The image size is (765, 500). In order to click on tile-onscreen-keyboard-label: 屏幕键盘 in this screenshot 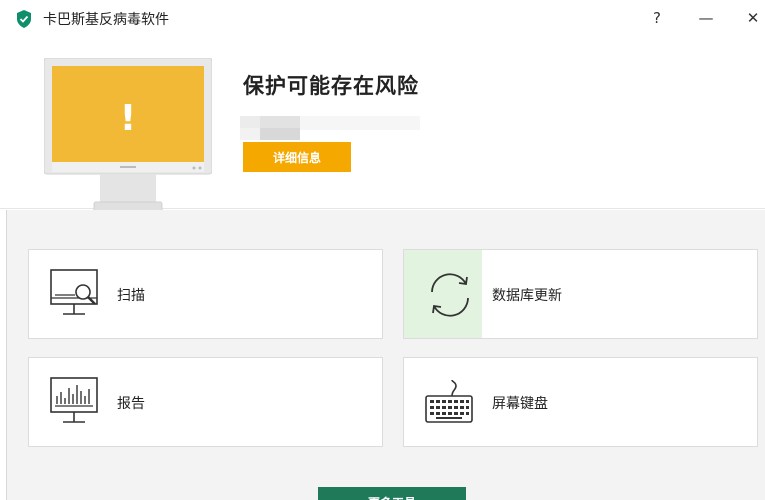, I will do `click(520, 404)`.